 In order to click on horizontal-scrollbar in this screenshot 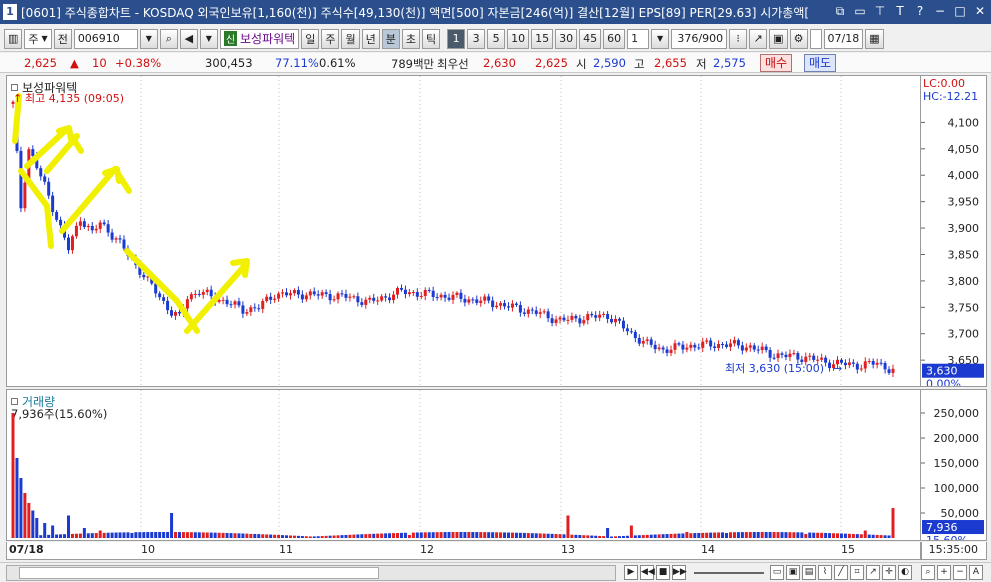, I will do `click(311, 573)`.